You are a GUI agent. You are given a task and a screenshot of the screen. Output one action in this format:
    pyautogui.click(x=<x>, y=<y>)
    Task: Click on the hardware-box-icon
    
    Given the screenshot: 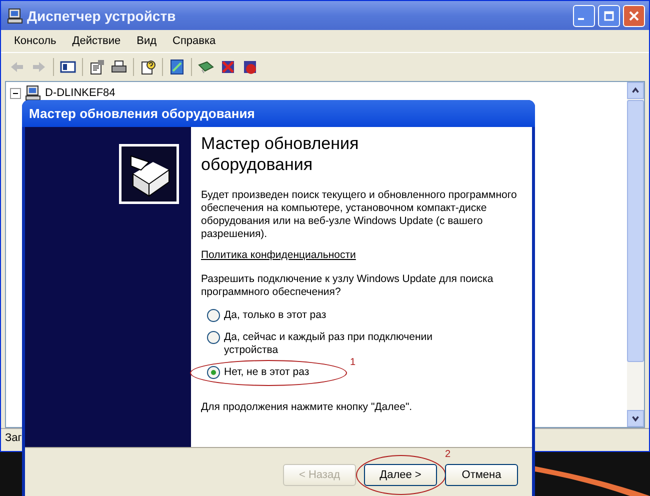 What is the action you would take?
    pyautogui.click(x=149, y=174)
    